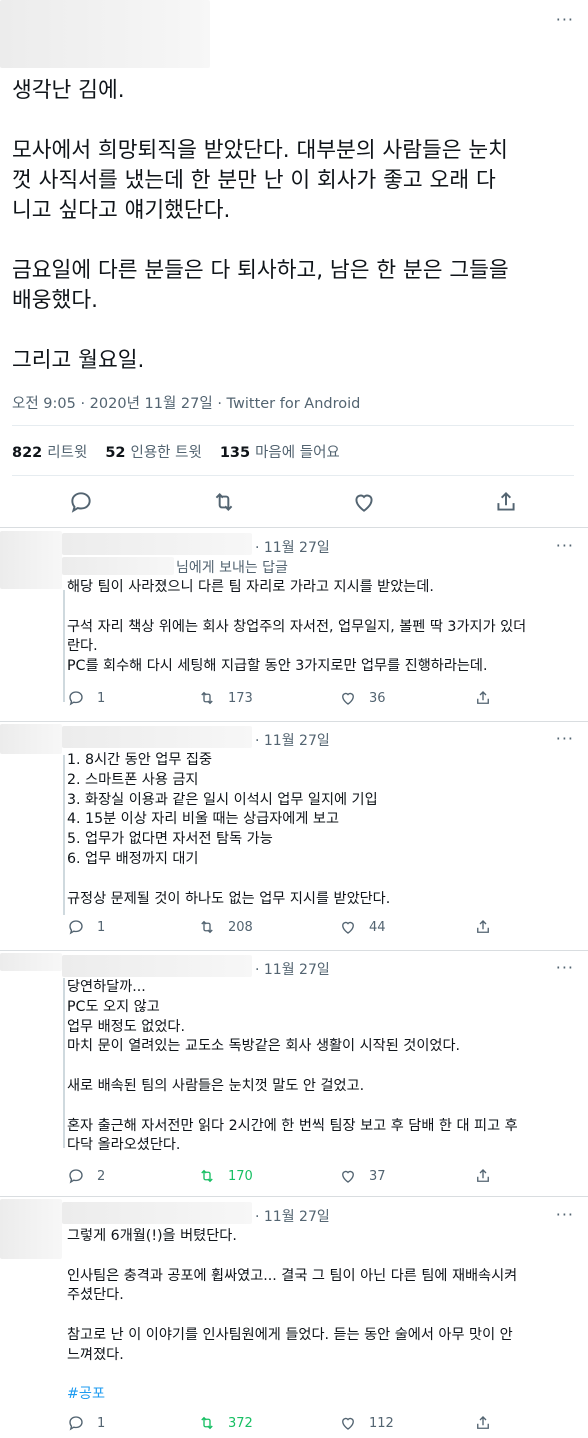 The width and height of the screenshot is (588, 1438). I want to click on tweet-stats: 822 리트윗 52 인용한 트윗 135 마음에 들어요, so click(176, 451).